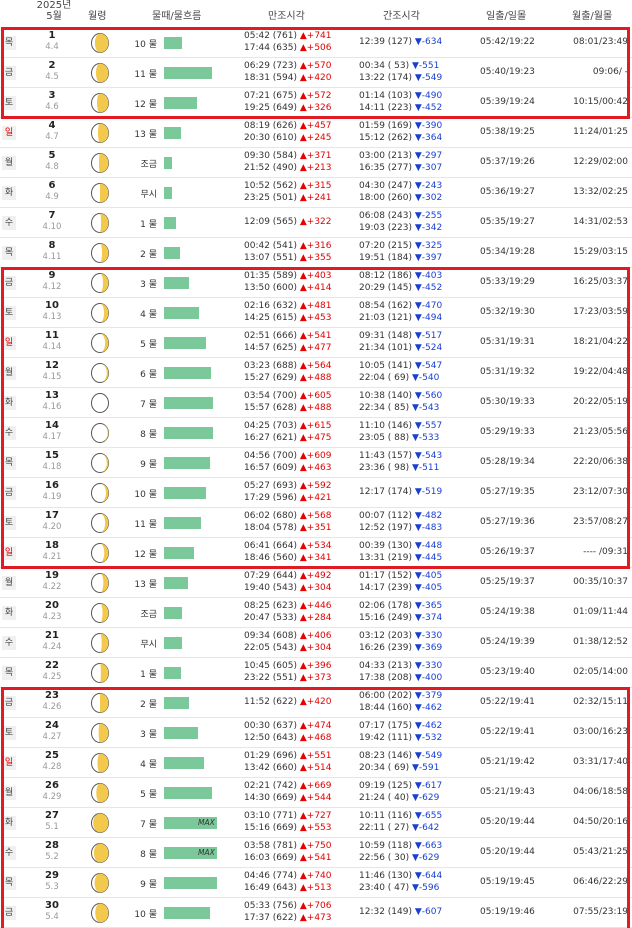  Describe the element at coordinates (52, 35) in the screenshot. I see `day-number: 1` at that location.